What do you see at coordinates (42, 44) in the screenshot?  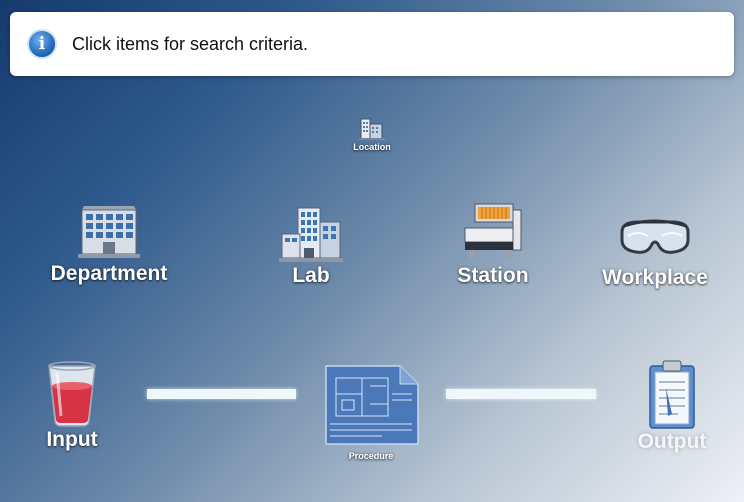 I see `info-icon: i` at bounding box center [42, 44].